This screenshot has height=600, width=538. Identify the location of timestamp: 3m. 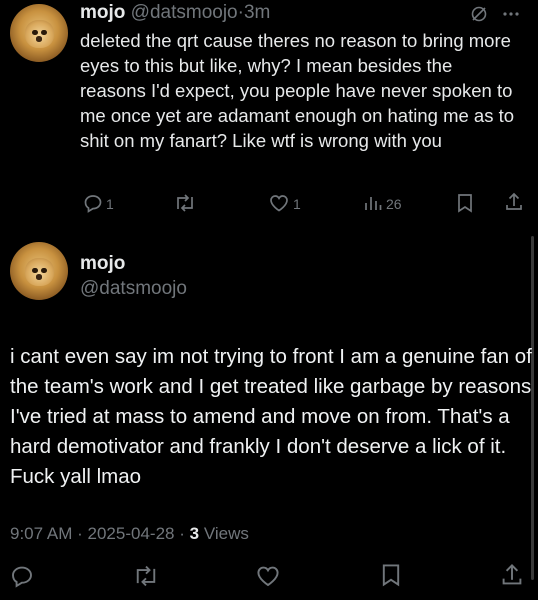
(257, 12).